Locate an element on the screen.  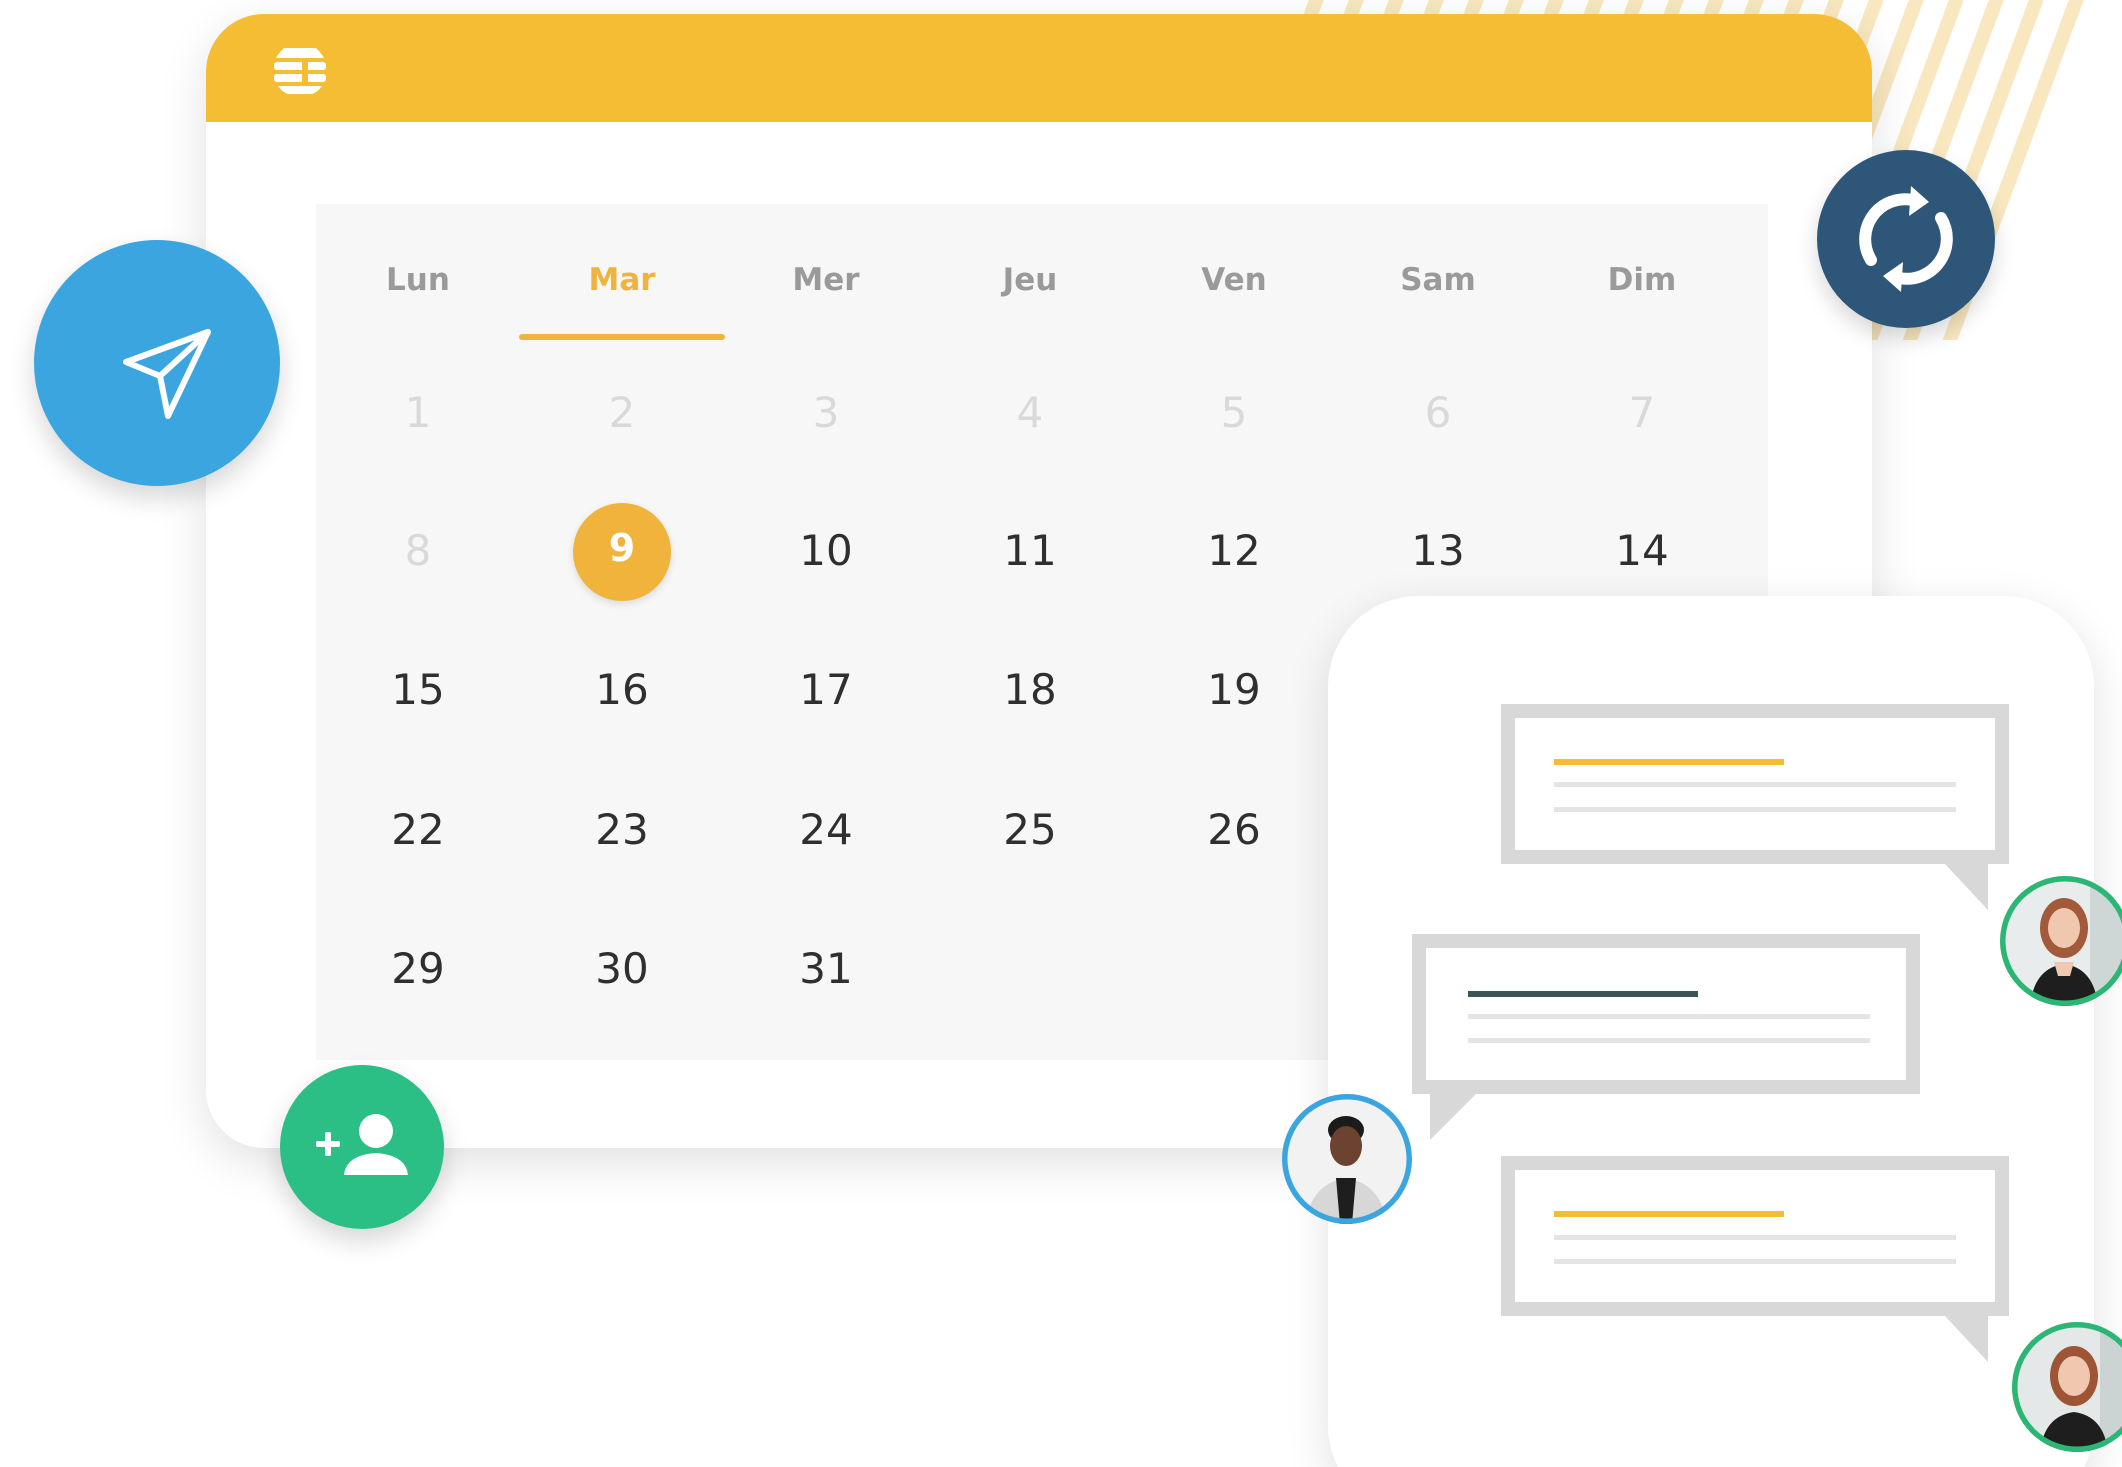
add-user-button is located at coordinates (362, 1147).